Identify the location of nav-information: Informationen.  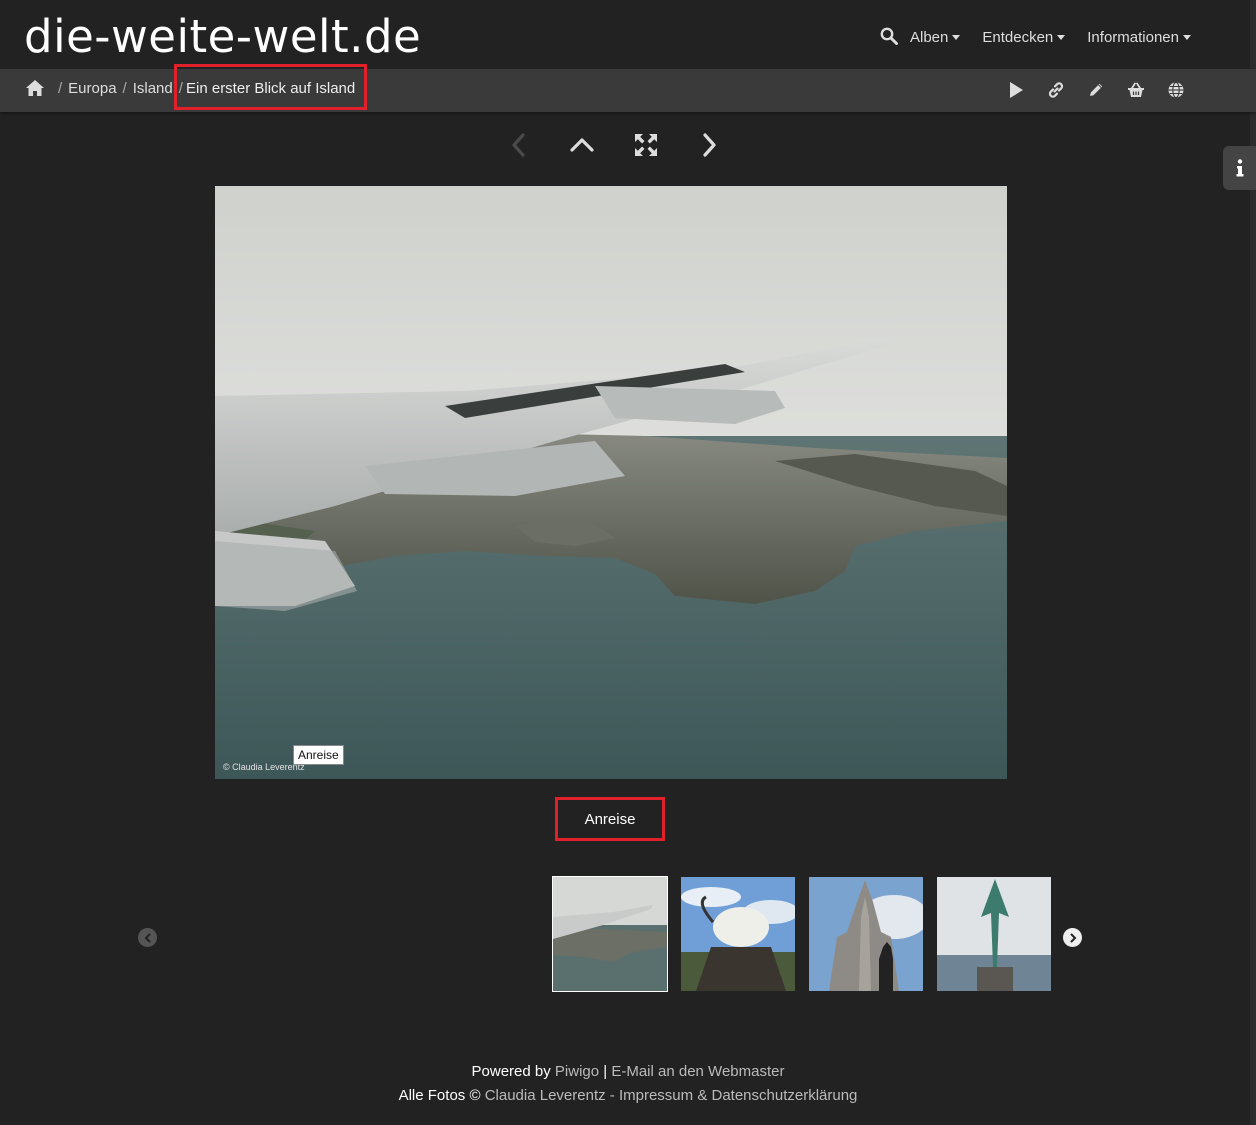
(1139, 37).